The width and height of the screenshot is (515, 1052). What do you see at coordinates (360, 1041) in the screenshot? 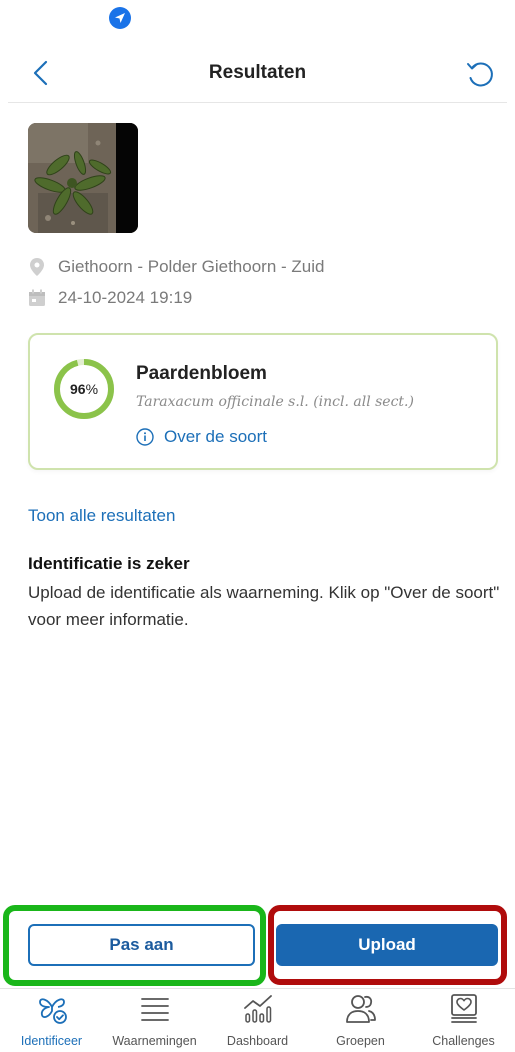
I see `nav-label-groepen: Groepen` at bounding box center [360, 1041].